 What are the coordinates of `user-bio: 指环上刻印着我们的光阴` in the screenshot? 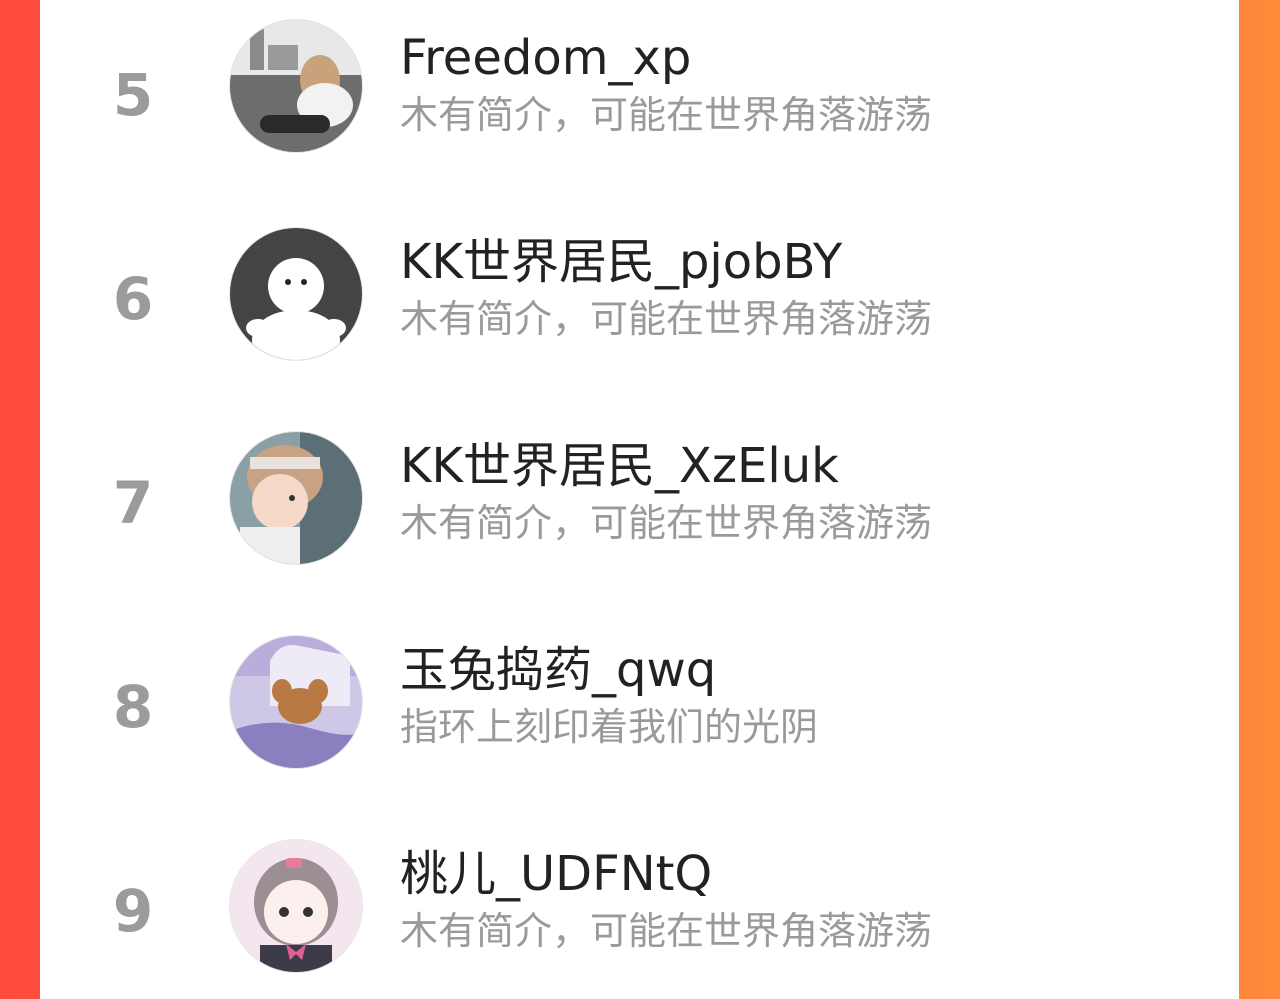 It's located at (609, 727).